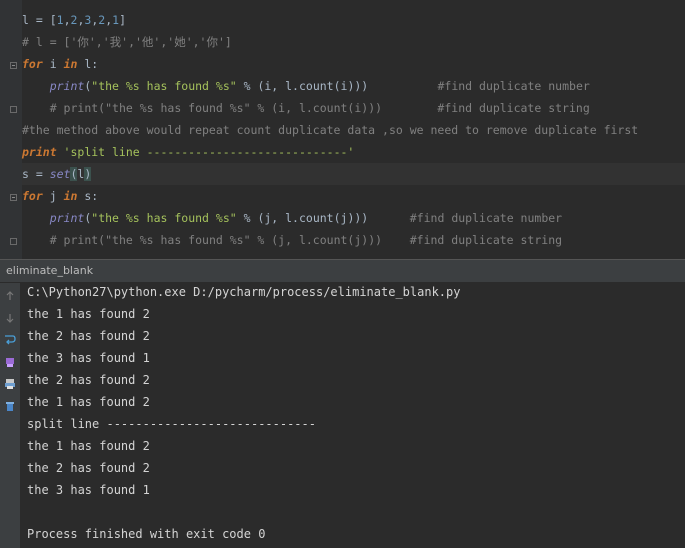  What do you see at coordinates (10, 384) in the screenshot?
I see `print-icon` at bounding box center [10, 384].